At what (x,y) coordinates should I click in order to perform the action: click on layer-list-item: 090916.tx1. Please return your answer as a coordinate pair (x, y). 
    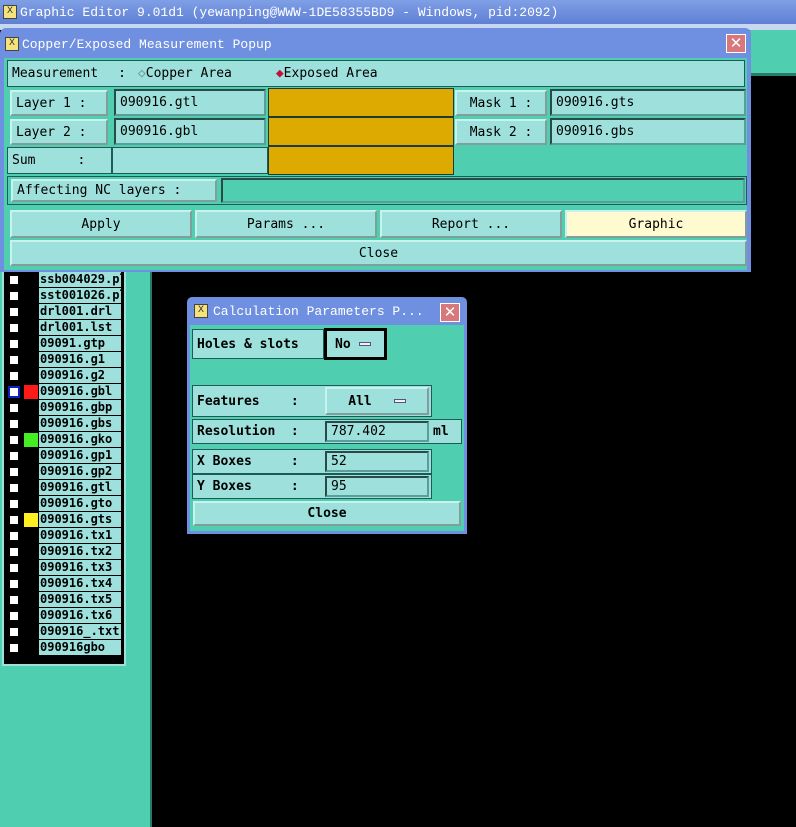
    Looking at the image, I should click on (64, 535).